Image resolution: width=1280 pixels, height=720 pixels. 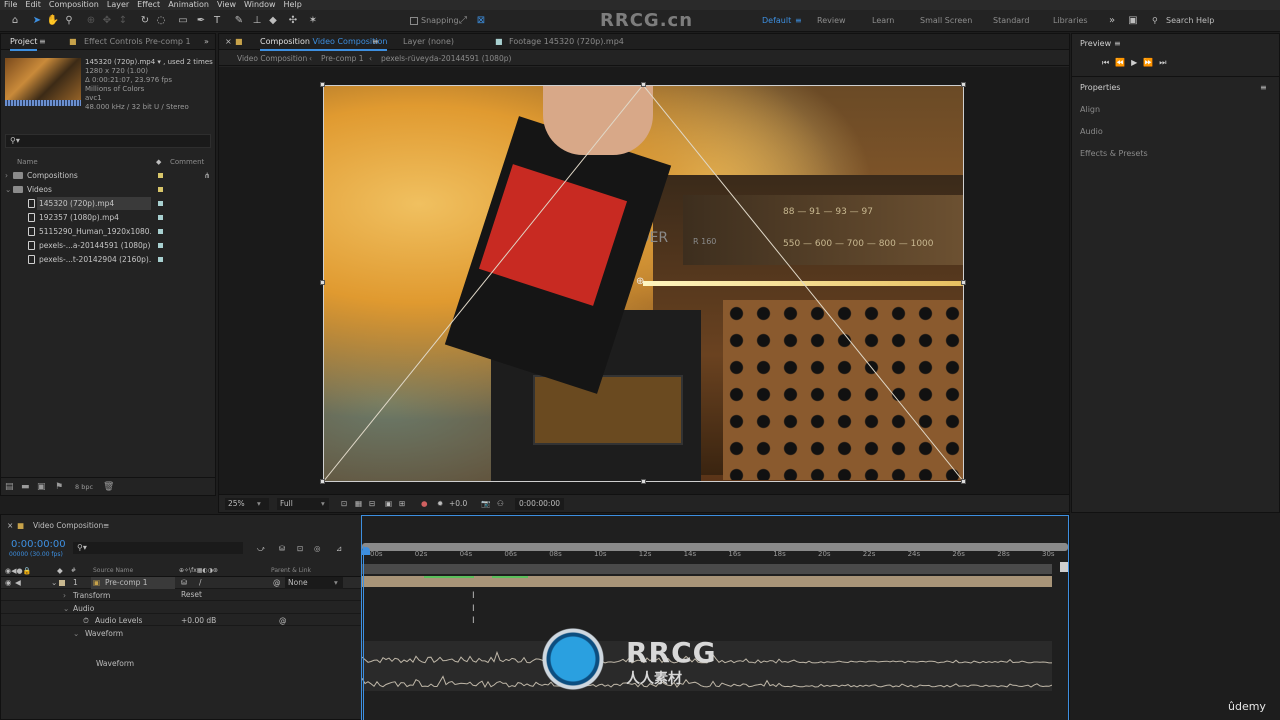 What do you see at coordinates (74, 5) in the screenshot?
I see `menu-composition: Composition` at bounding box center [74, 5].